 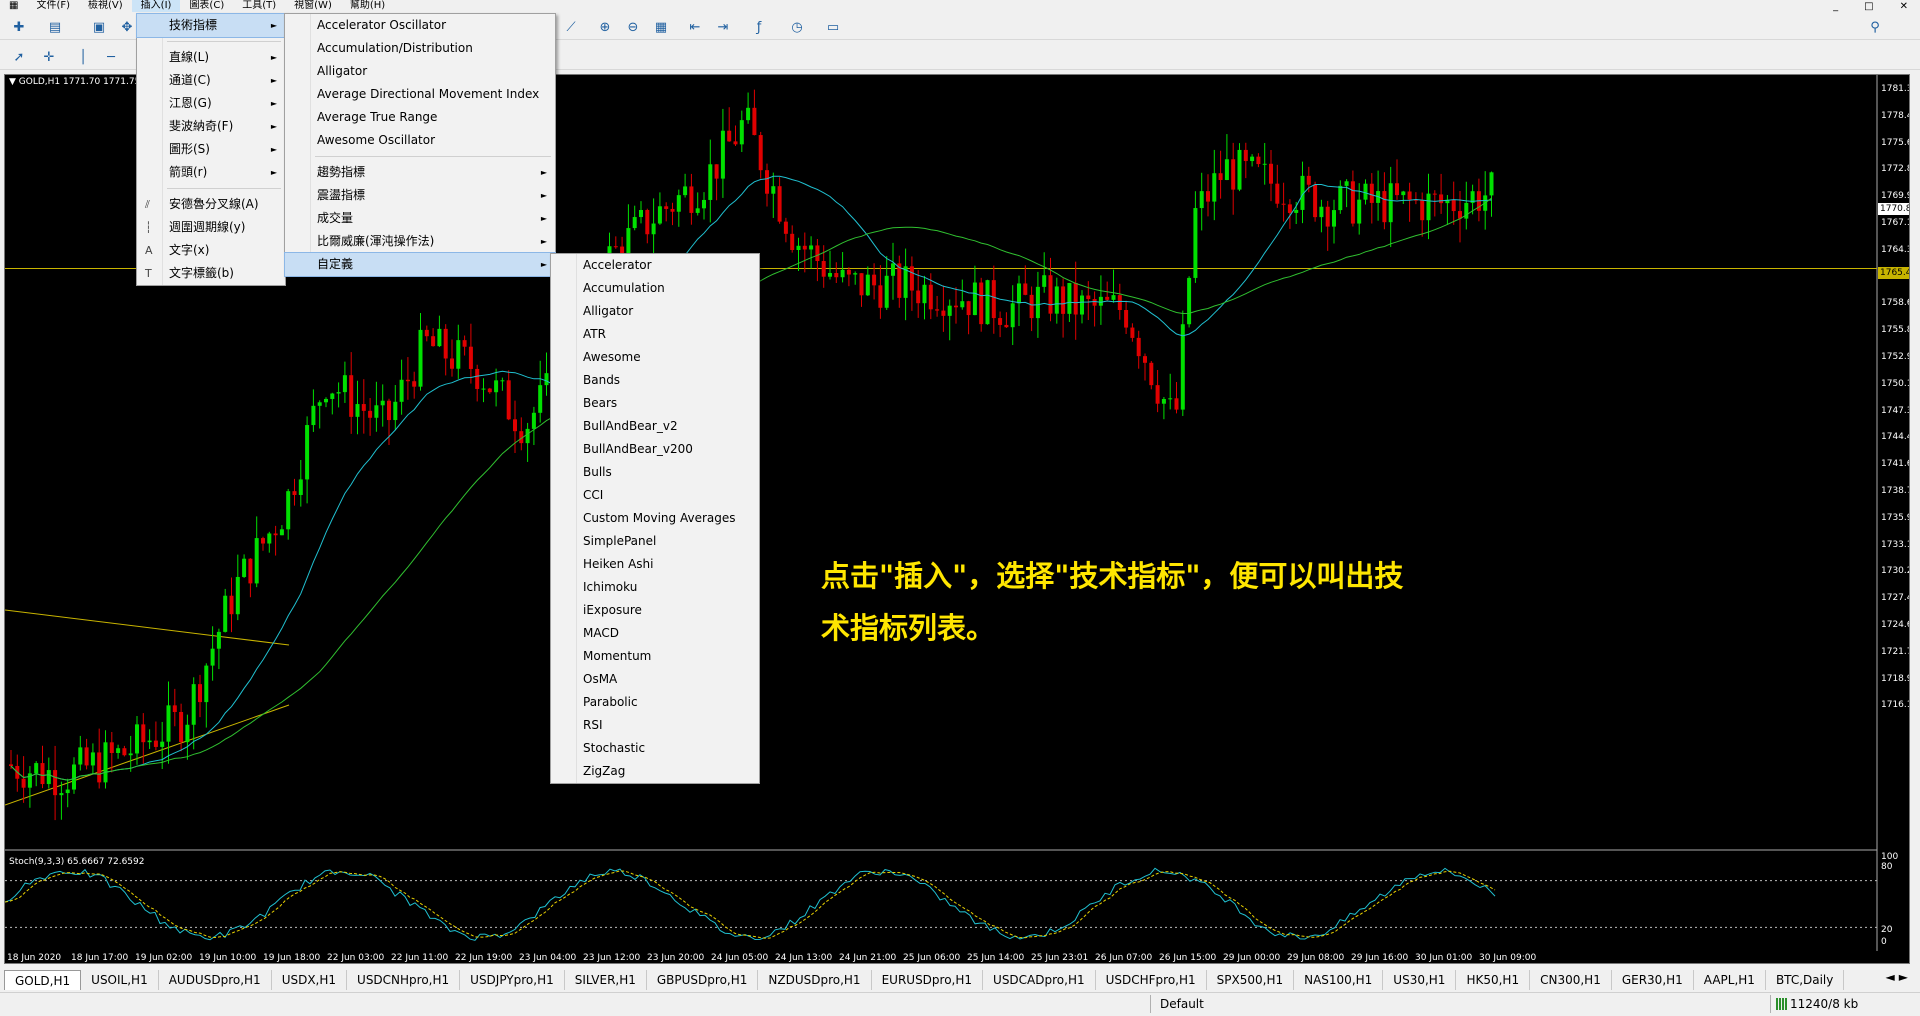 I want to click on scroll-left-icon: ◄, so click(x=1890, y=980).